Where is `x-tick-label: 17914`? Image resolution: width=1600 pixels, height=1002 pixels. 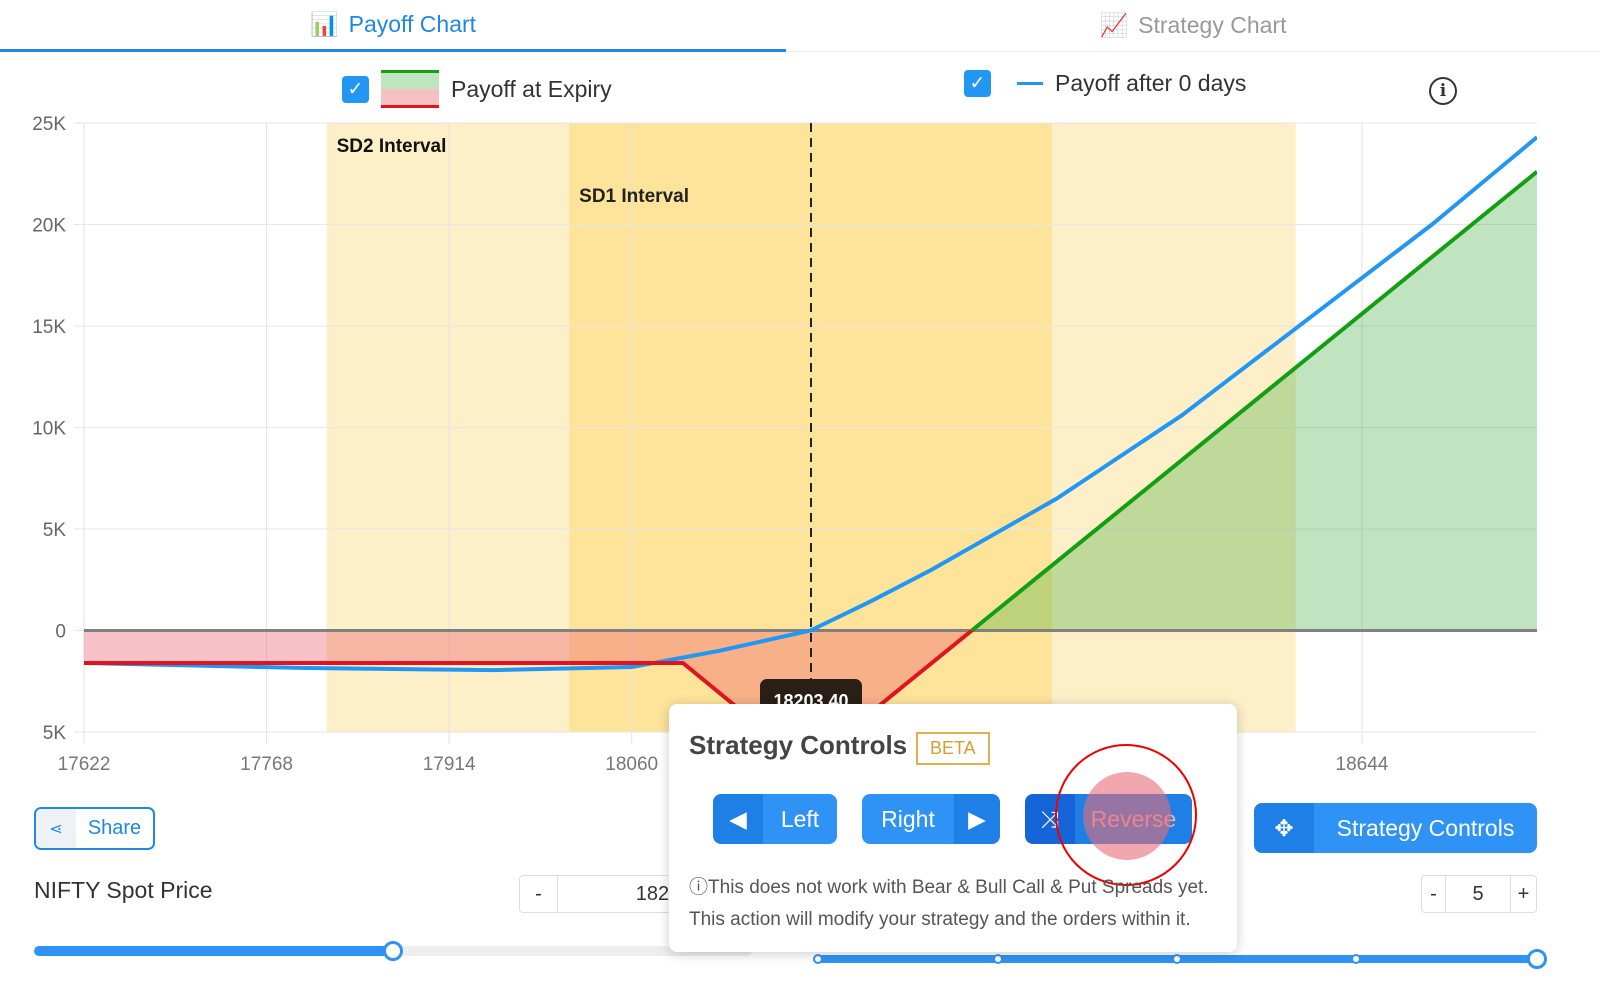
x-tick-label: 17914 is located at coordinates (449, 764).